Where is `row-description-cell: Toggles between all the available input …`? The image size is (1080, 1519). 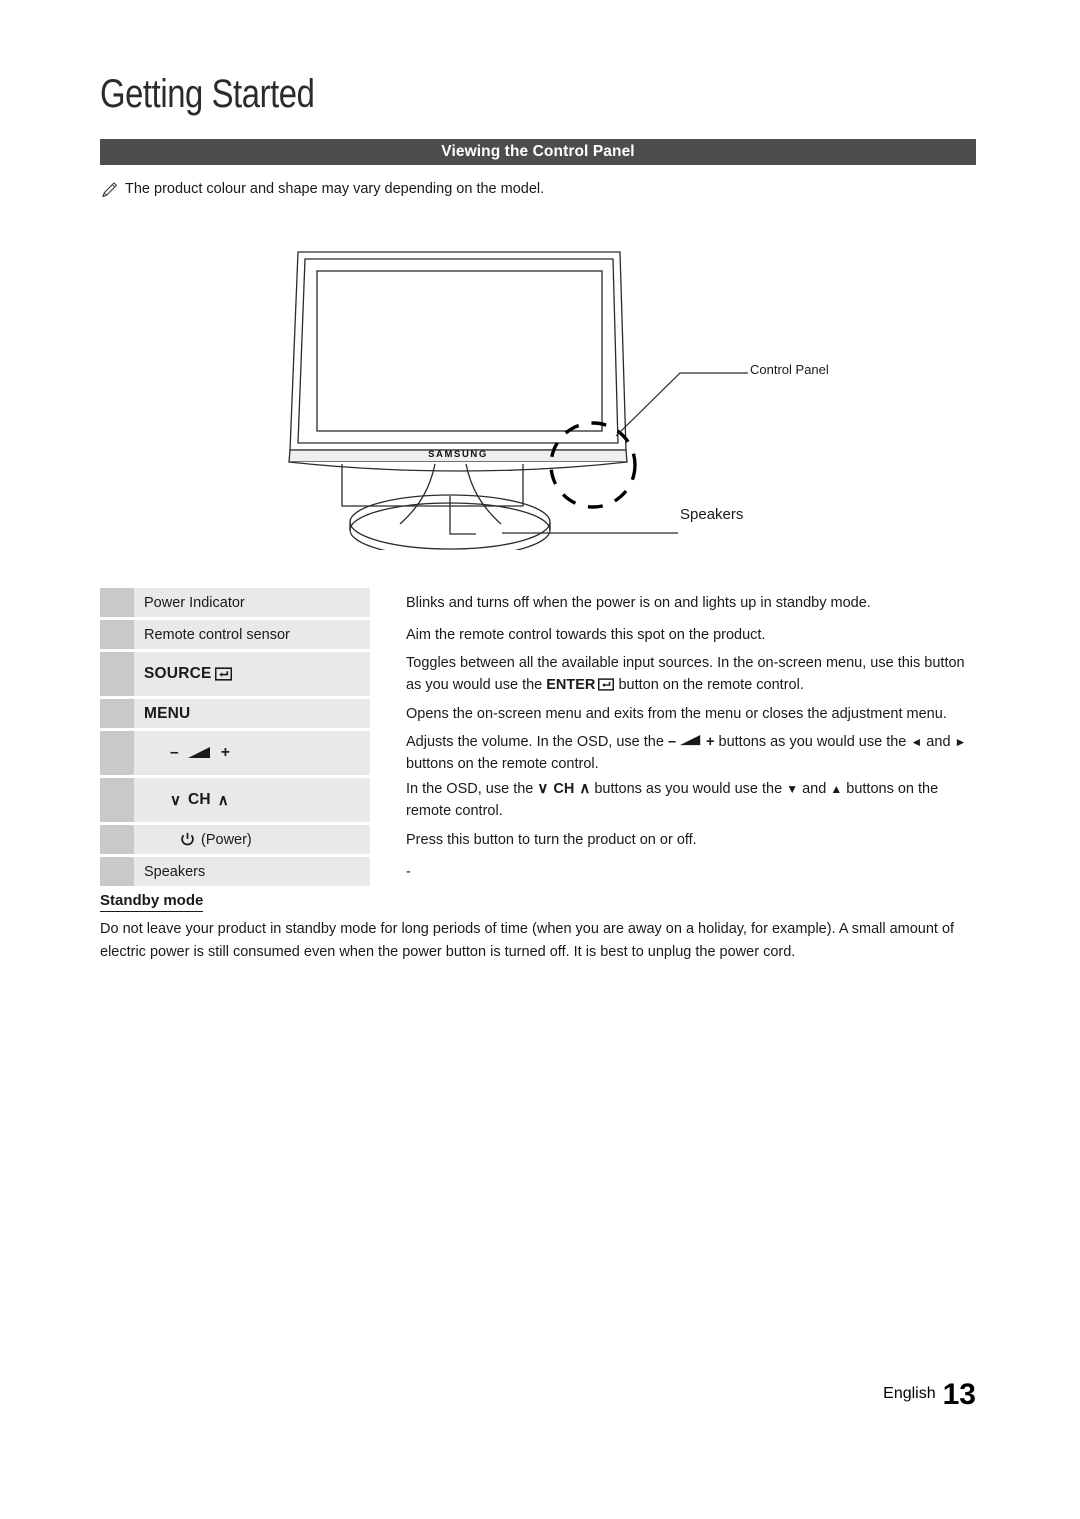 row-description-cell: Toggles between all the available input … is located at coordinates (673, 674).